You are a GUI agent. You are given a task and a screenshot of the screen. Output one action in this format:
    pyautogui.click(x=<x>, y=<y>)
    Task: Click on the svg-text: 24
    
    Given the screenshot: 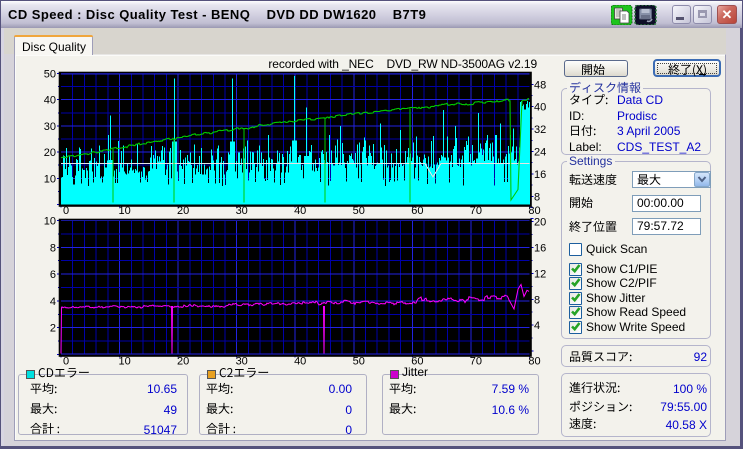 What is the action you would take?
    pyautogui.click(x=540, y=153)
    